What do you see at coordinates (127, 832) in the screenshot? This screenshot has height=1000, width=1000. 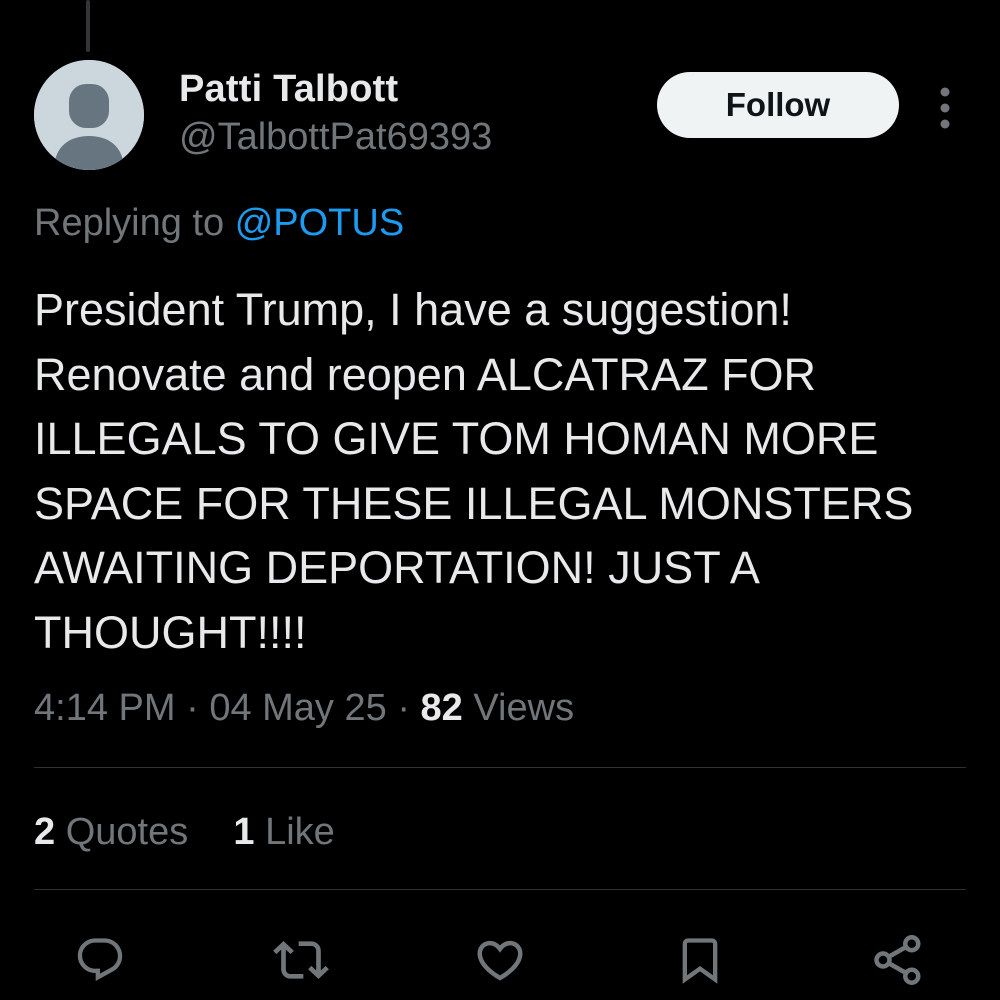 I see `quotes-label: Quotes` at bounding box center [127, 832].